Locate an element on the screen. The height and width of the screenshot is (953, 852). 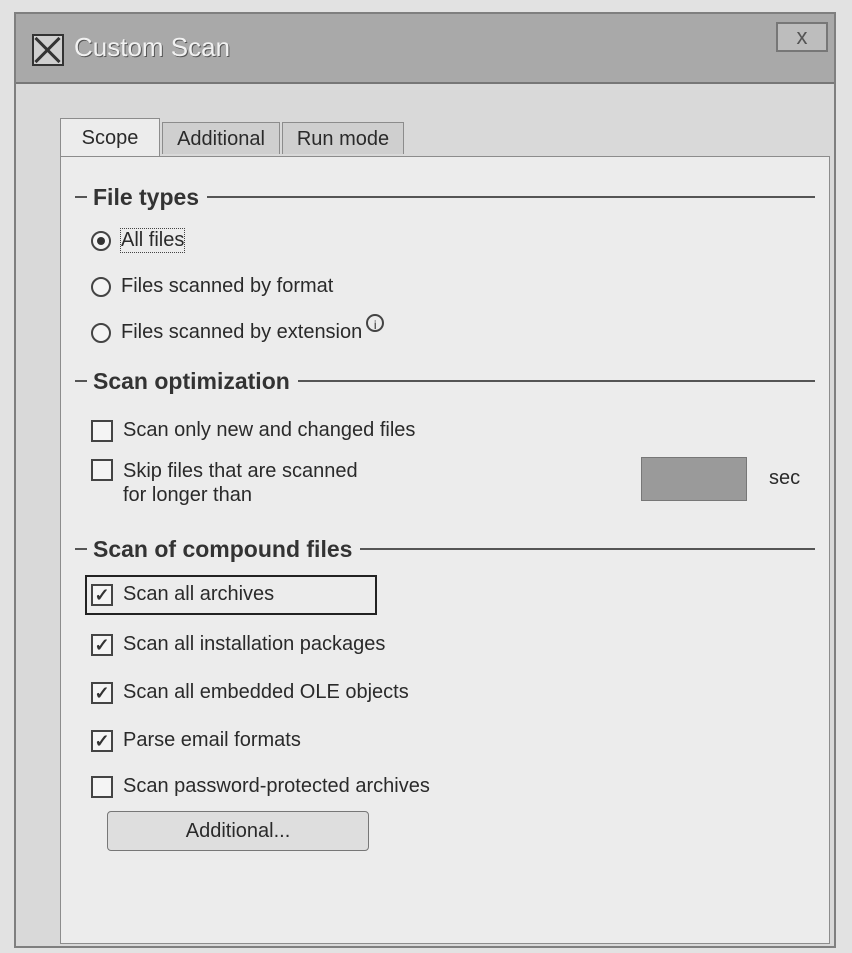
radio-all-files: All files is located at coordinates (138, 240).